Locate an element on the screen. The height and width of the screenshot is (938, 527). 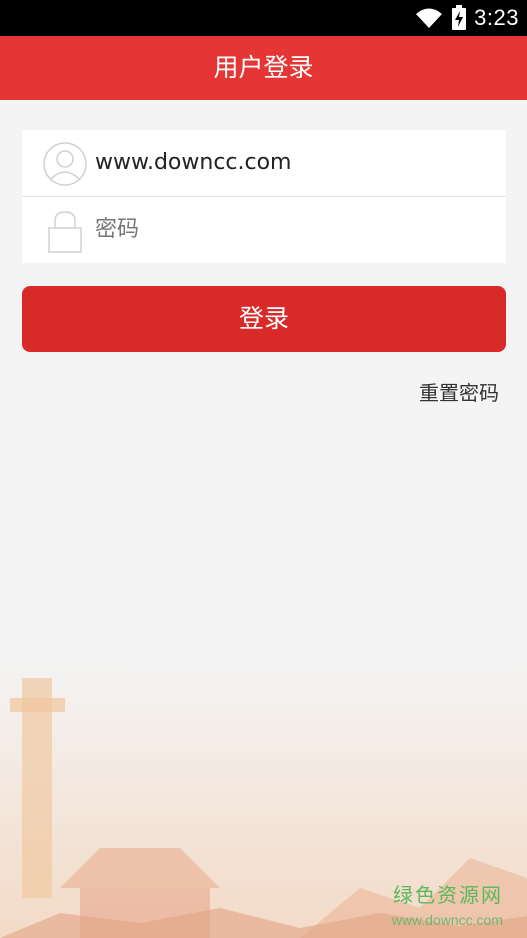
app-bar: 用户登录 is located at coordinates (263, 68).